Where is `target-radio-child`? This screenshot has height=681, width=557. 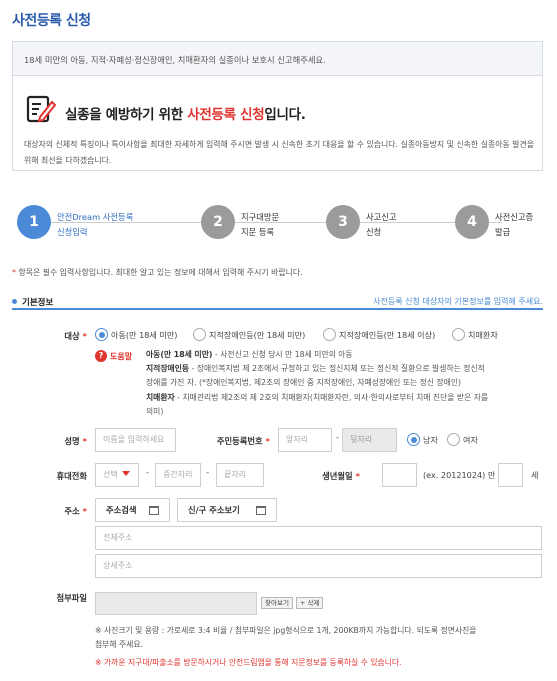
target-radio-child is located at coordinates (101, 334).